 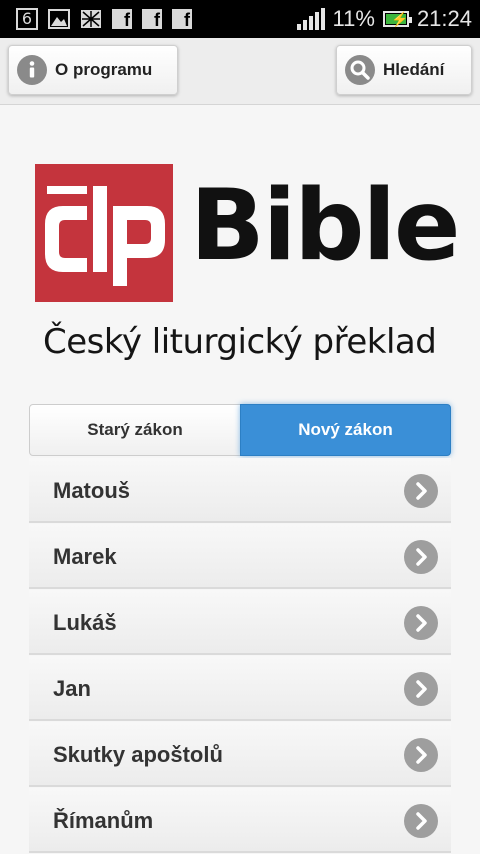 What do you see at coordinates (32, 70) in the screenshot?
I see `info-icon` at bounding box center [32, 70].